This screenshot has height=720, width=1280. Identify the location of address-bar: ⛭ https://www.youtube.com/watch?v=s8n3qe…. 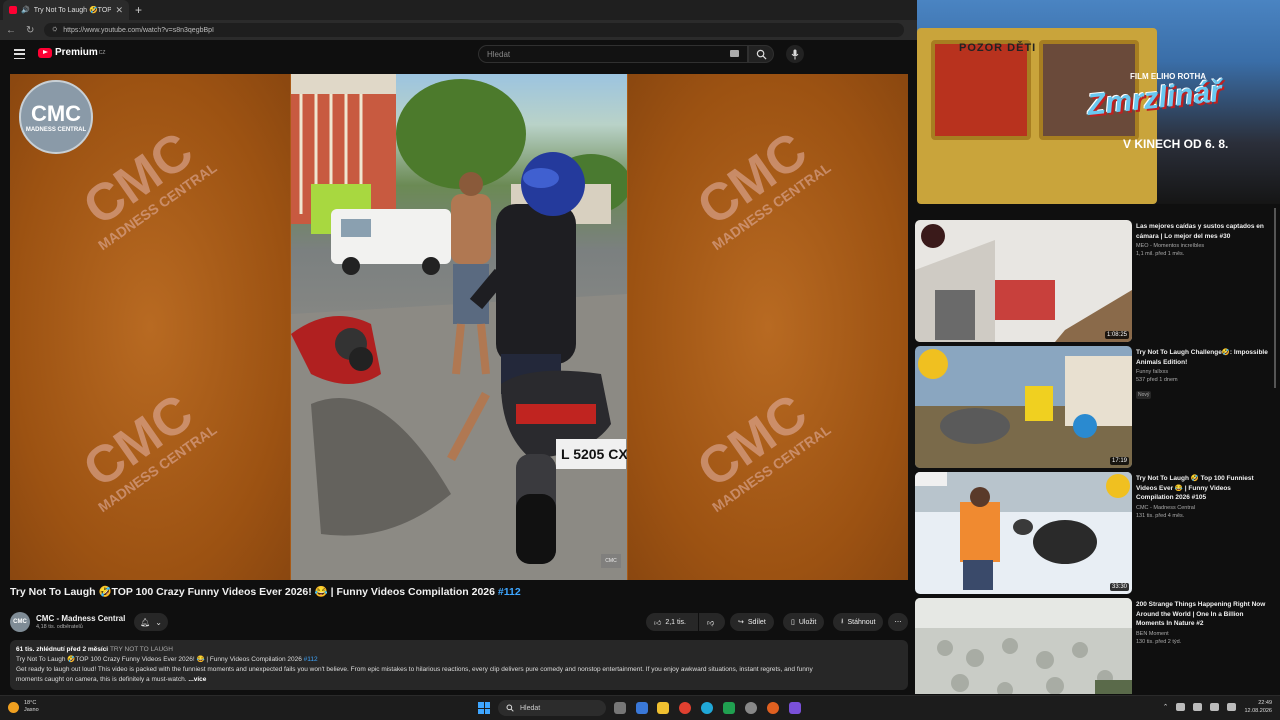
(474, 30).